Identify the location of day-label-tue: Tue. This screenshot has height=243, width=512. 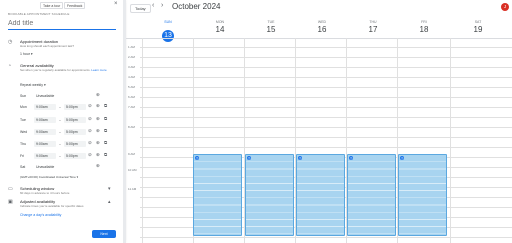
(23, 120).